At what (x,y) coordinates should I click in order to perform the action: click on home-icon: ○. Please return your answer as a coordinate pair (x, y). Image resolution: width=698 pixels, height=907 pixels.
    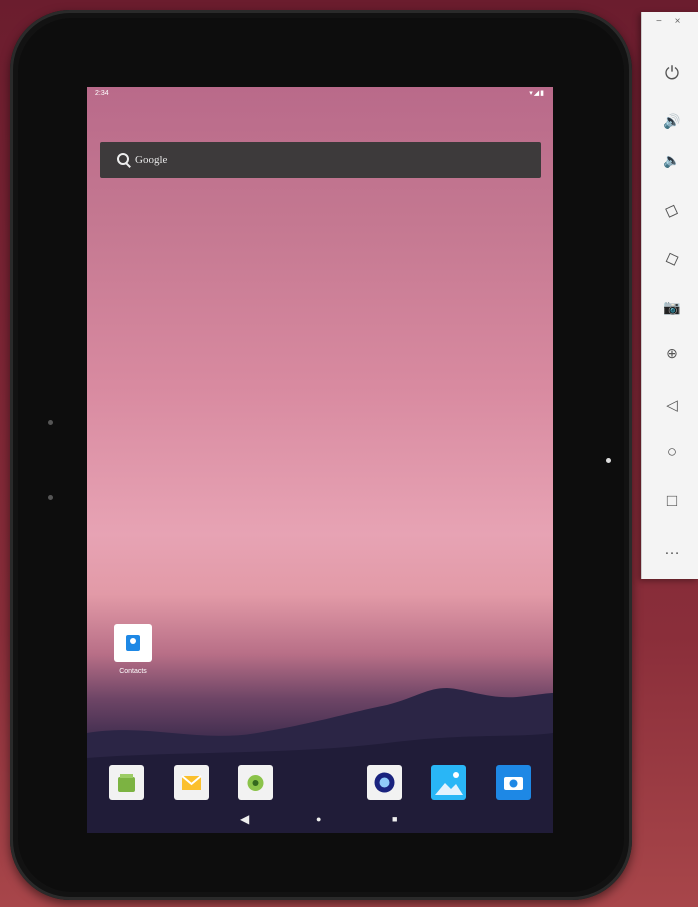
    Looking at the image, I should click on (672, 451).